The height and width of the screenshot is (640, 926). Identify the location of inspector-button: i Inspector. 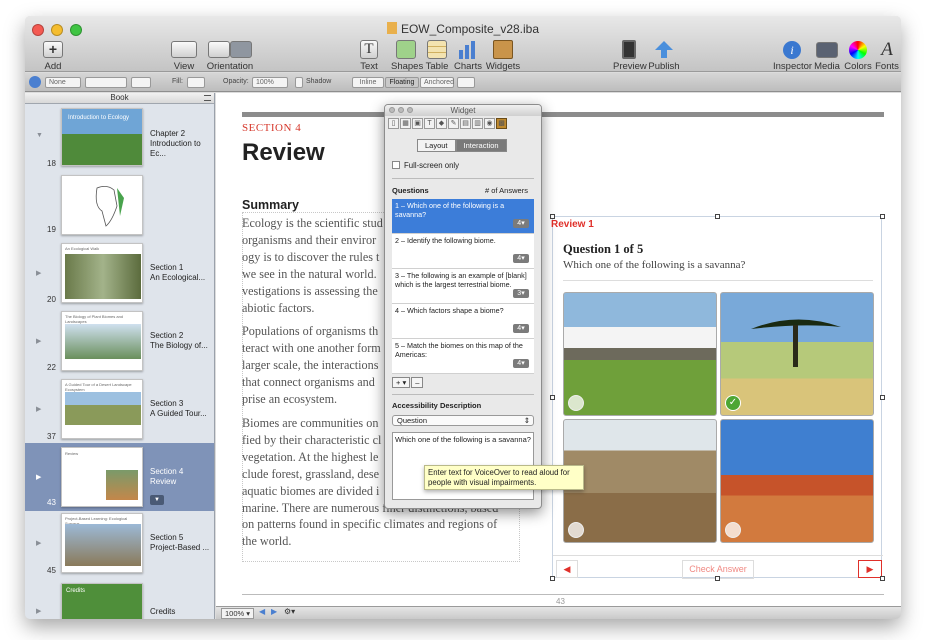
(792, 56).